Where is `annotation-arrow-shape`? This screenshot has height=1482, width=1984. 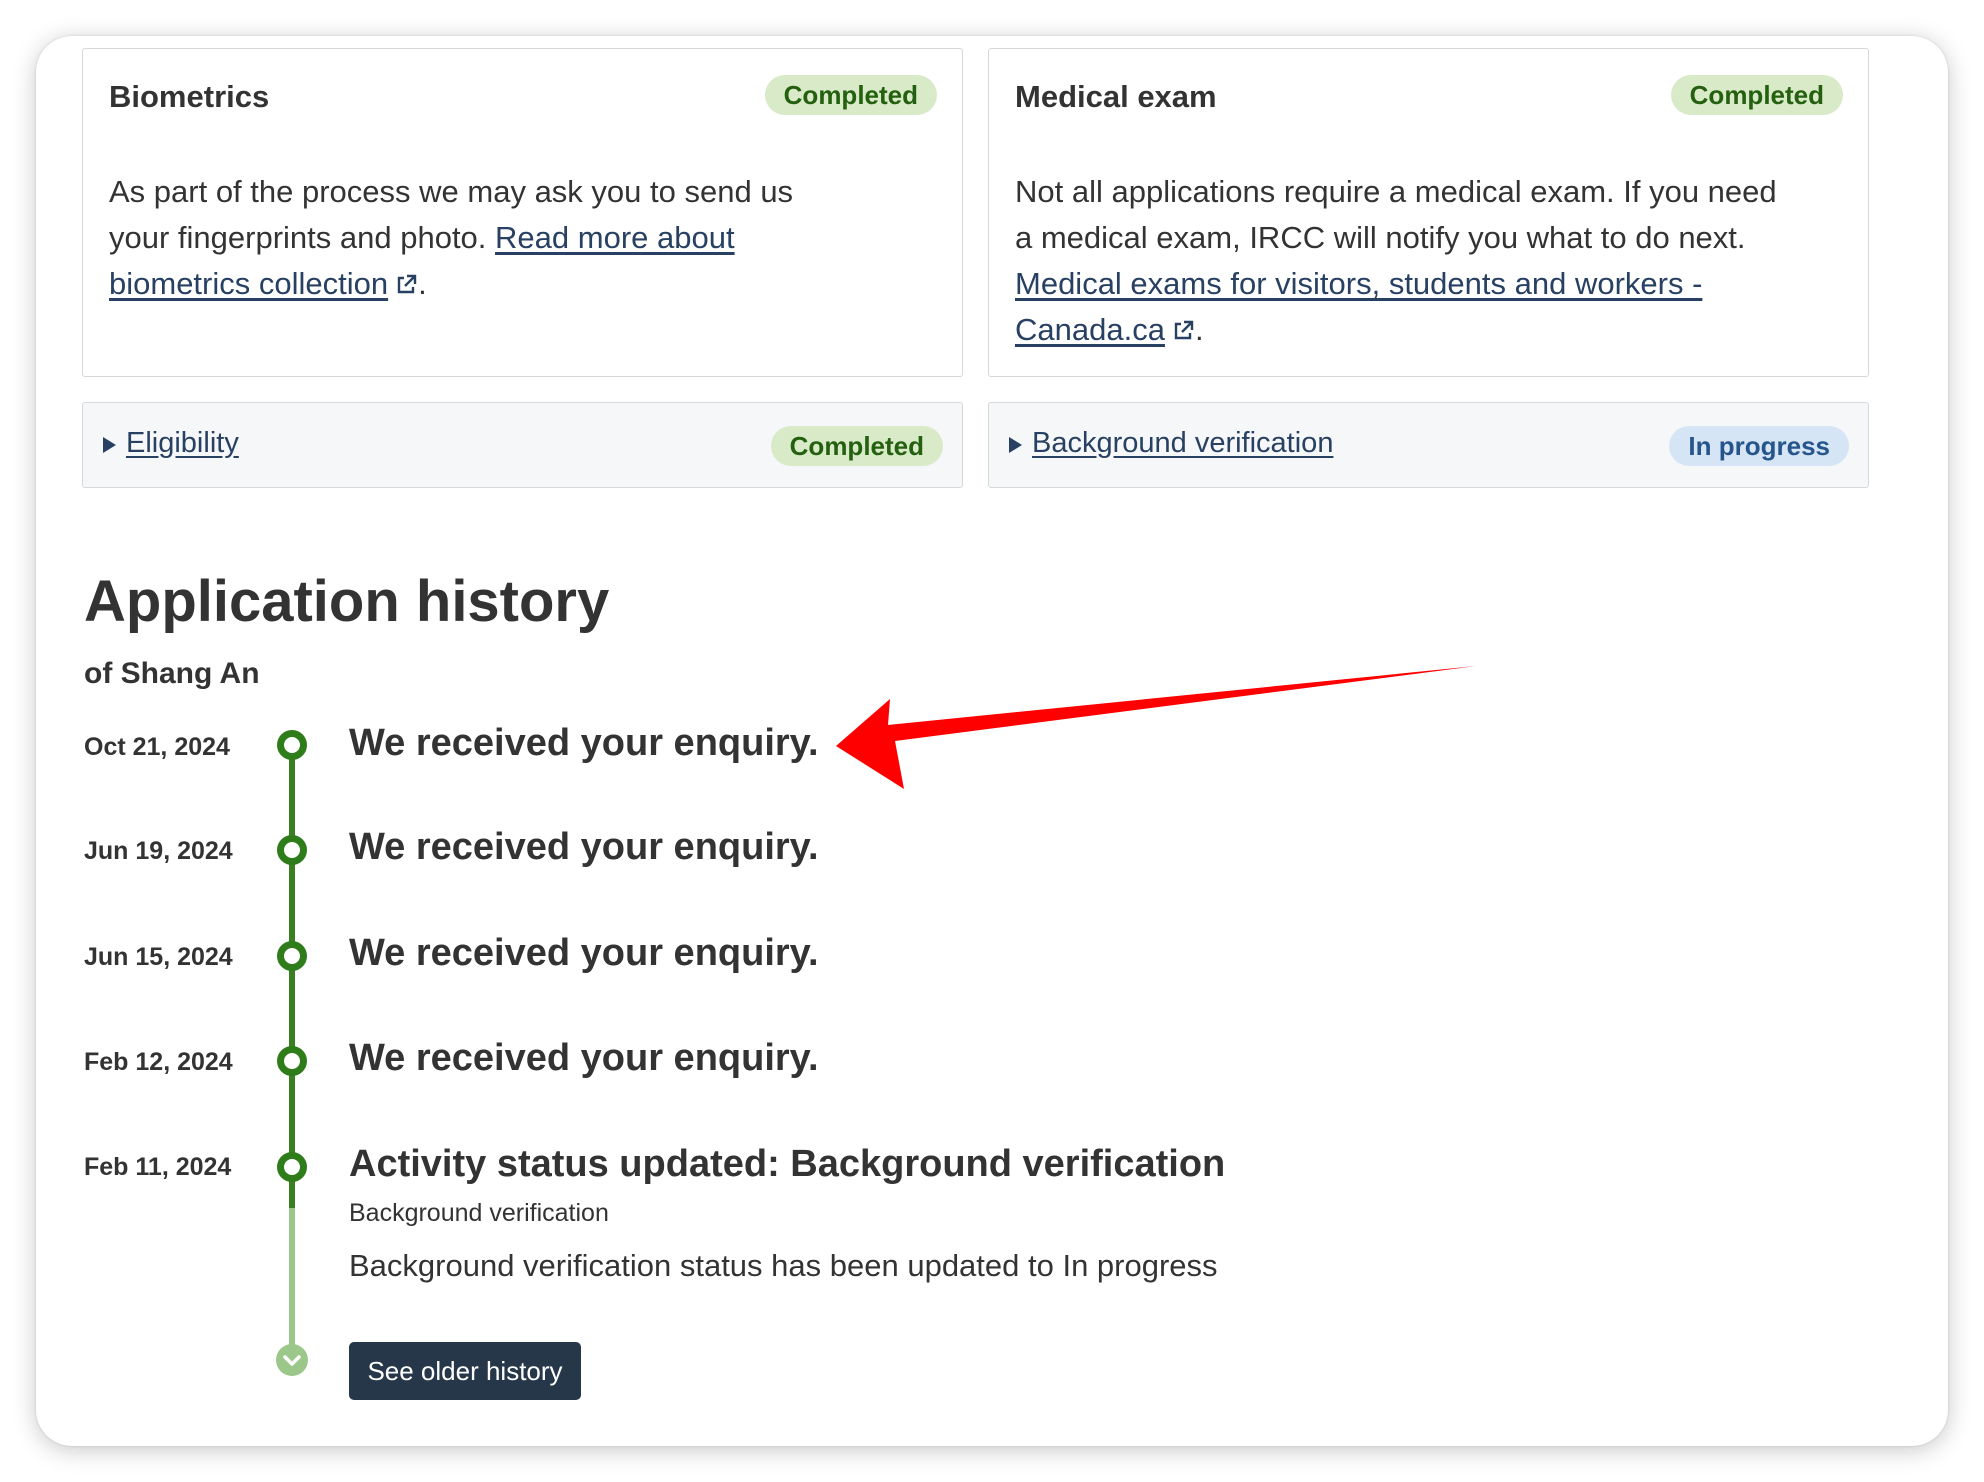
annotation-arrow-shape is located at coordinates (1156, 727).